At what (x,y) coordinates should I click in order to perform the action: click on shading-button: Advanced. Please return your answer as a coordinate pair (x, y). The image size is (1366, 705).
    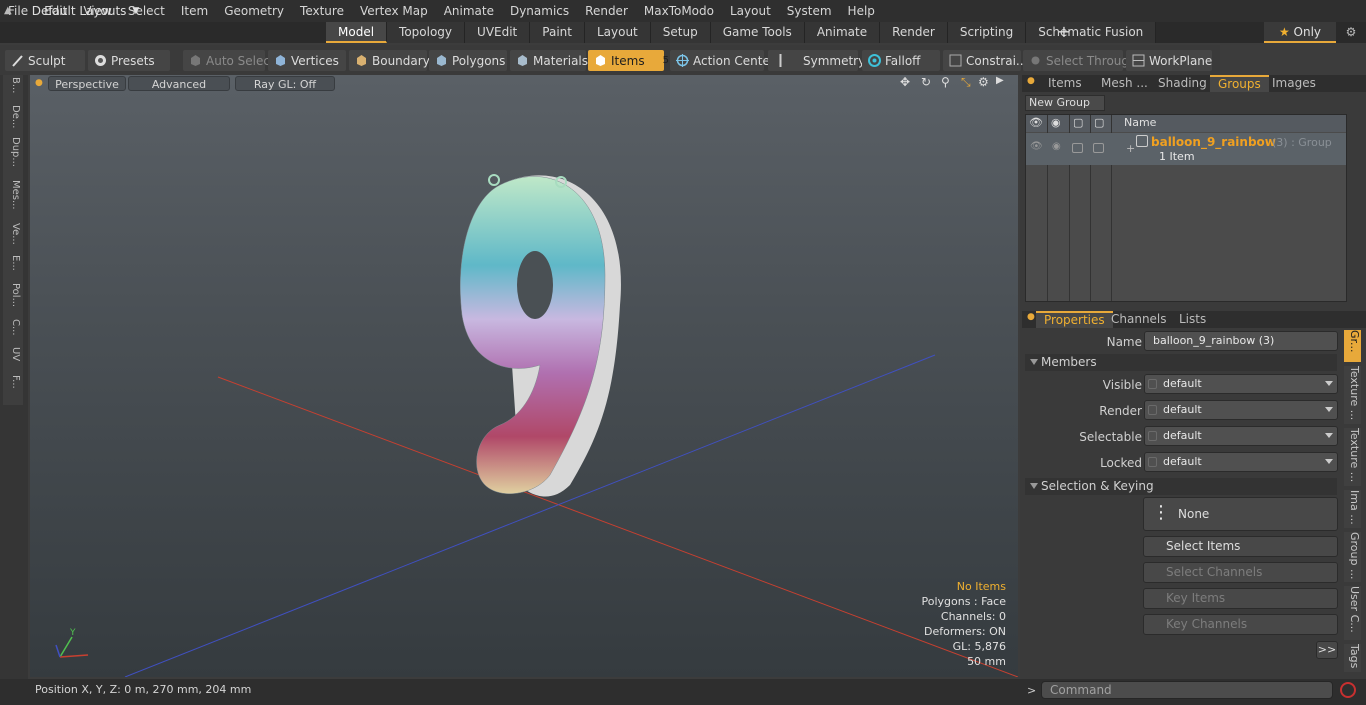
    Looking at the image, I should click on (179, 83).